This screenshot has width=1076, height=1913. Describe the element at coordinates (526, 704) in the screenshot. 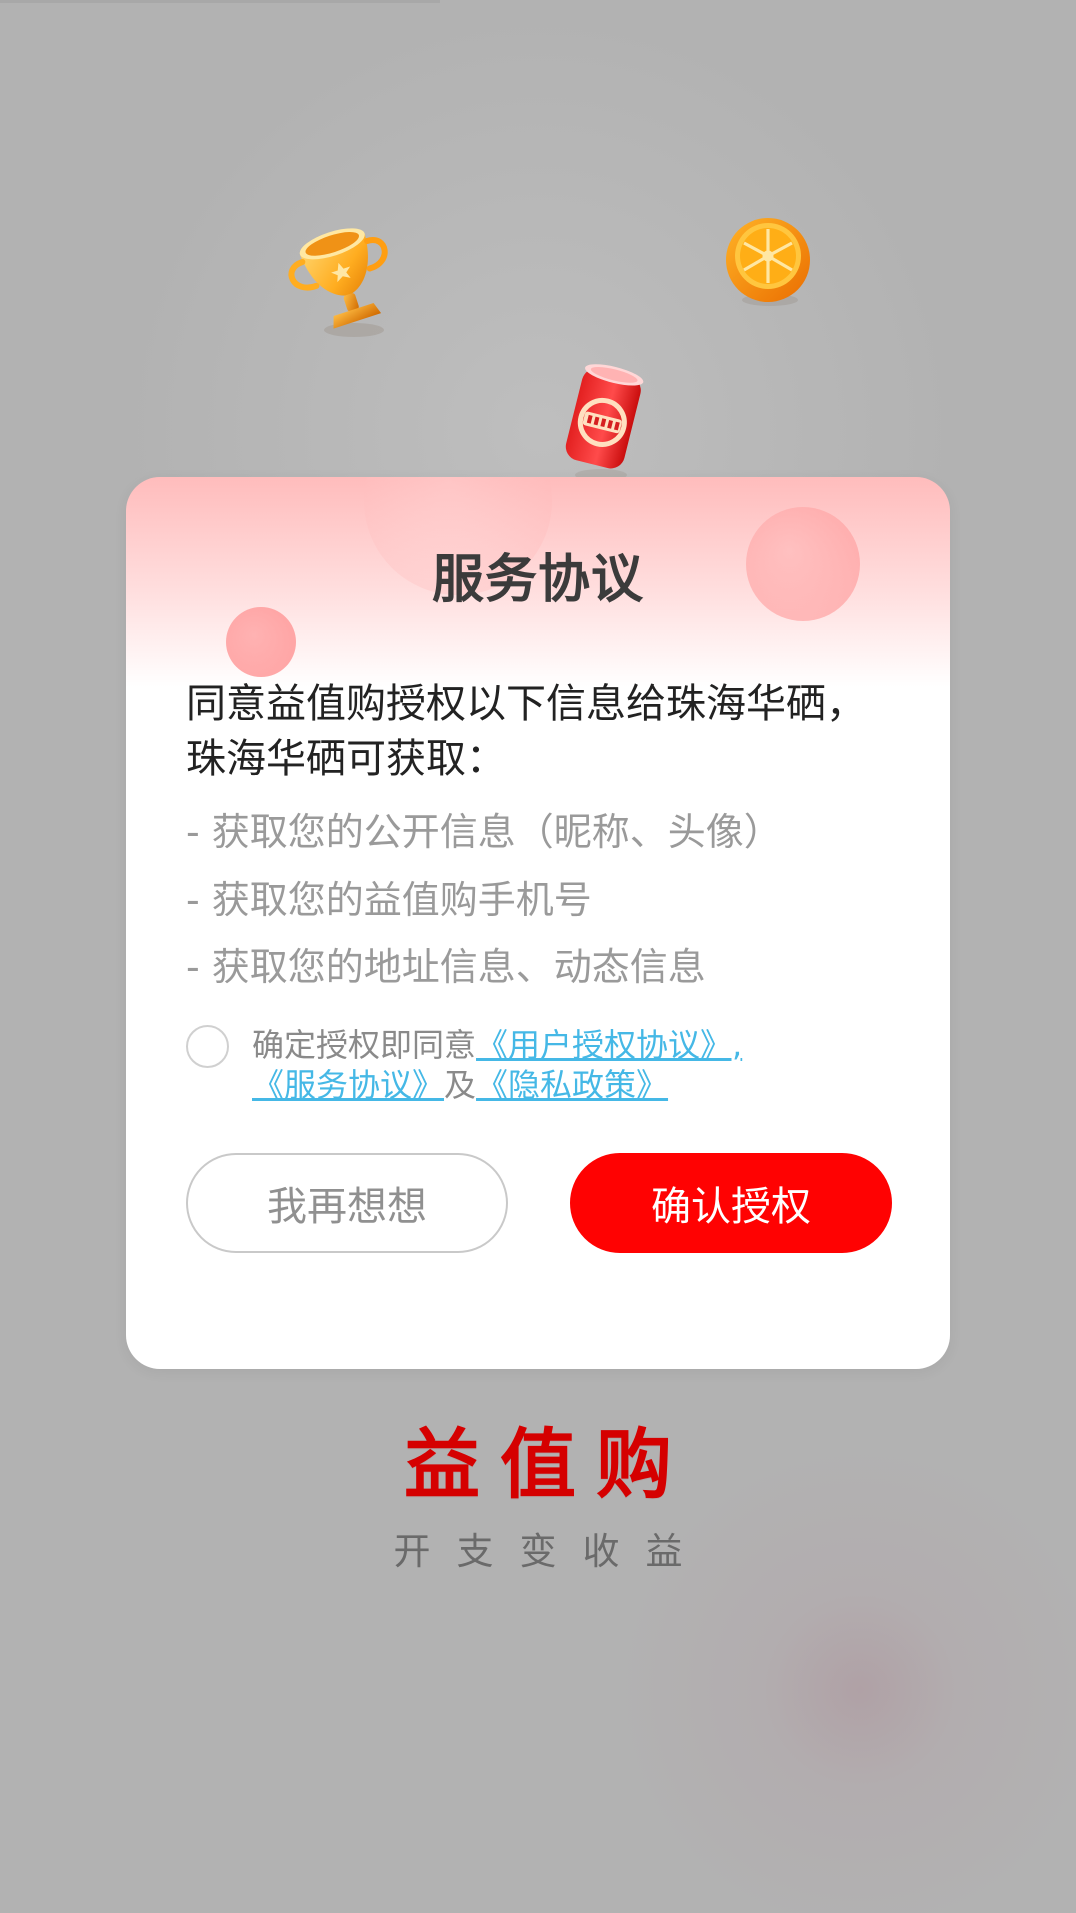

I see `intro-line-1: 同意益值购授权以下信息给珠海华硒，` at that location.